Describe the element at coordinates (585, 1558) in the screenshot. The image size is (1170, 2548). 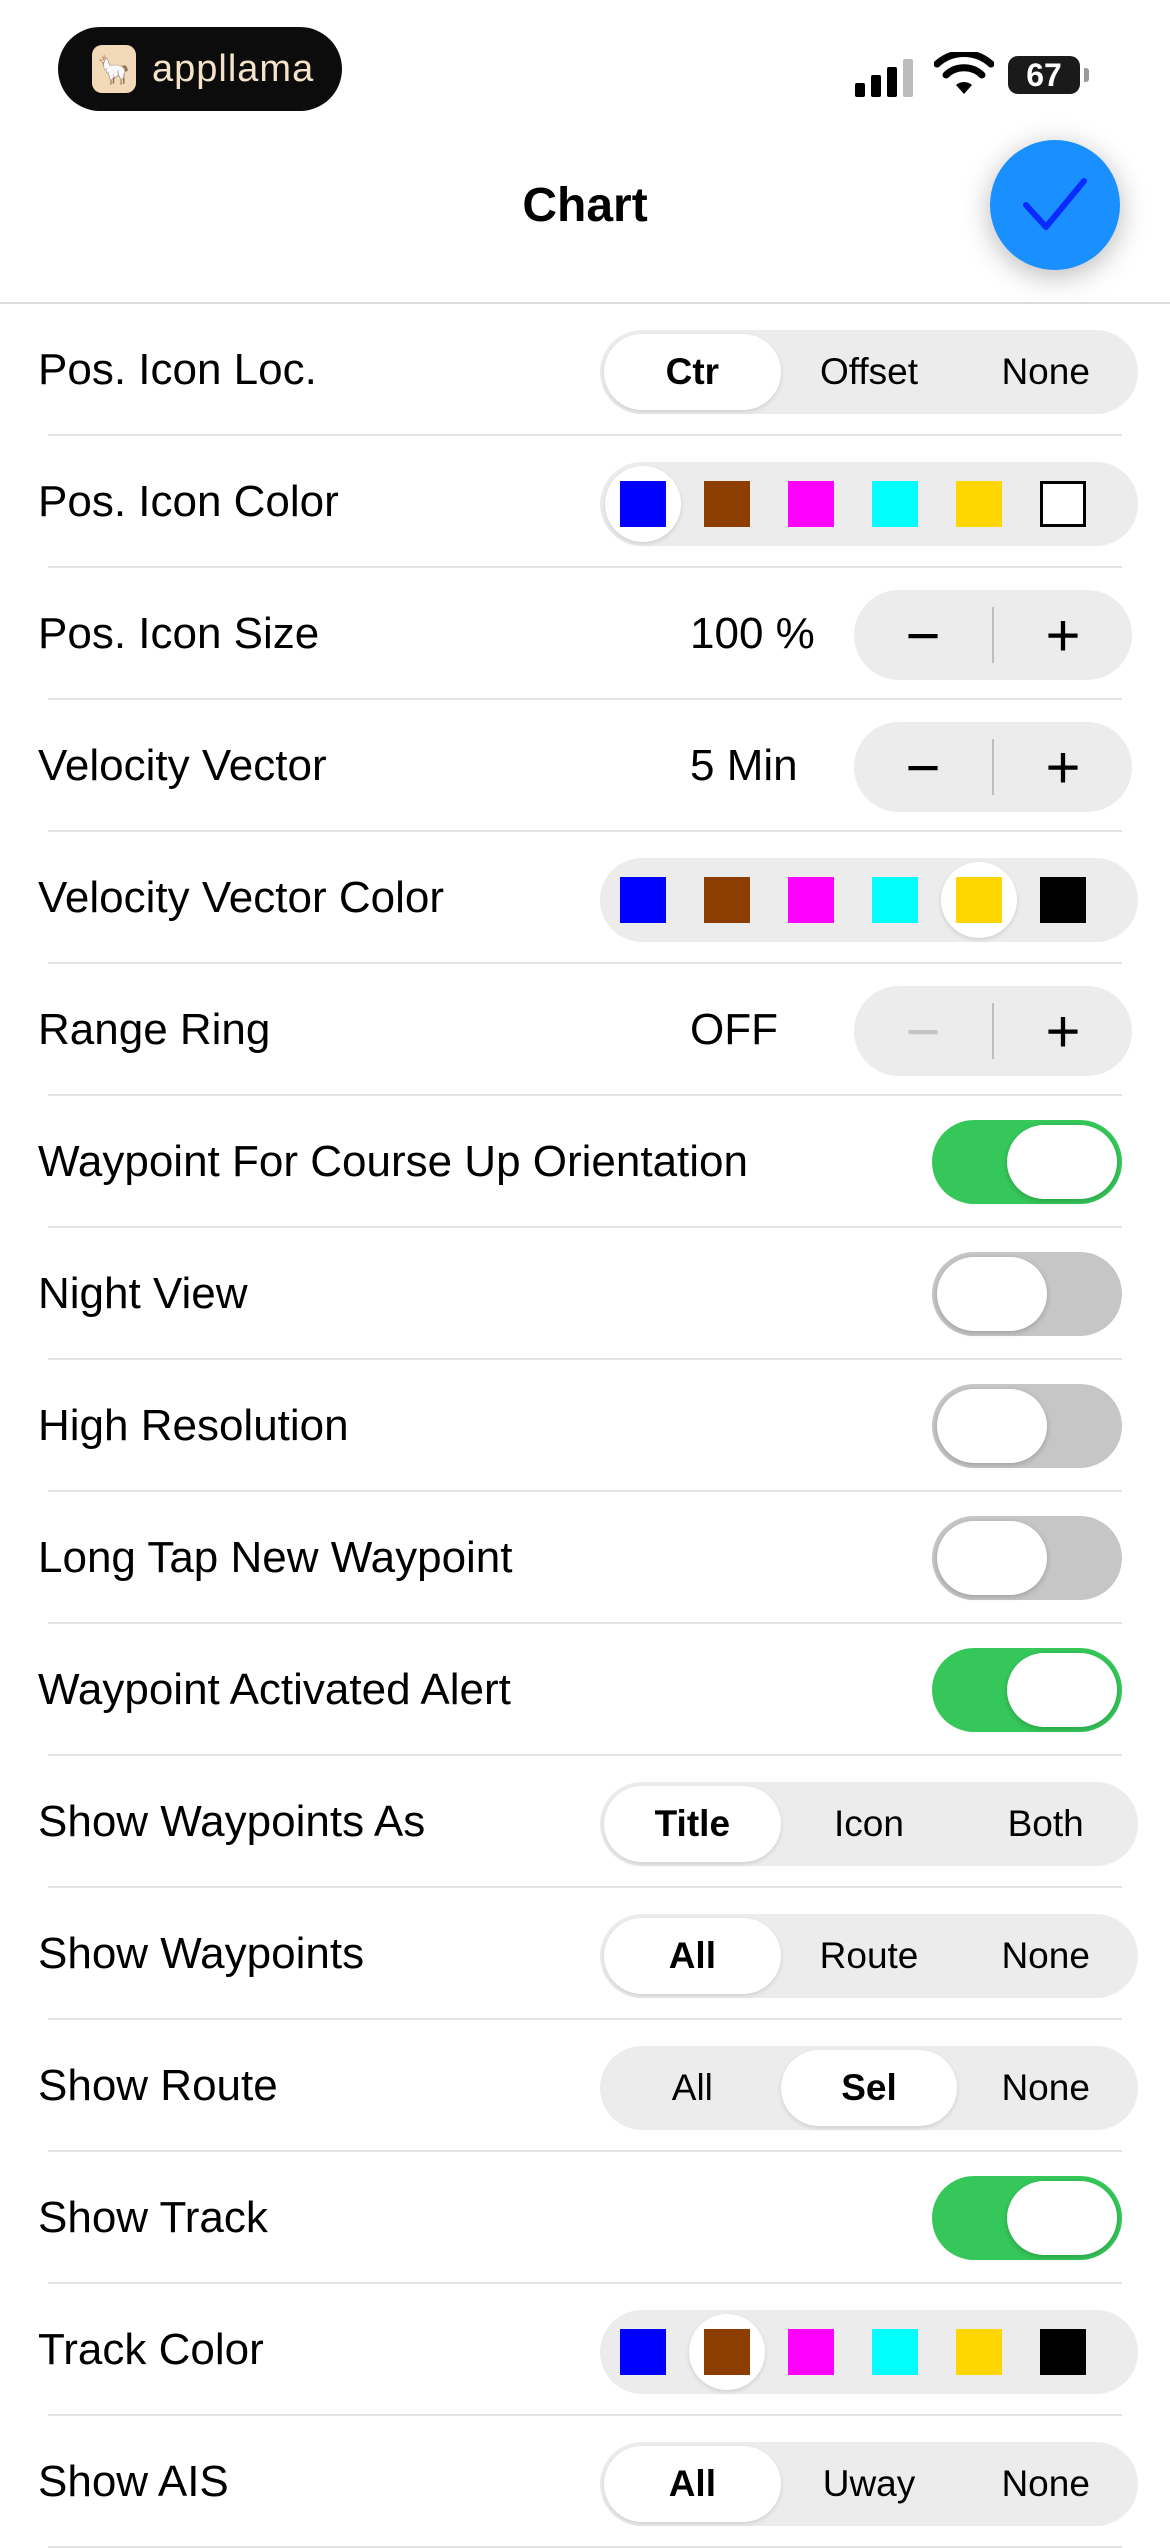
I see `row-long-tap-new-waypoint: Long Tap New Waypoint` at that location.